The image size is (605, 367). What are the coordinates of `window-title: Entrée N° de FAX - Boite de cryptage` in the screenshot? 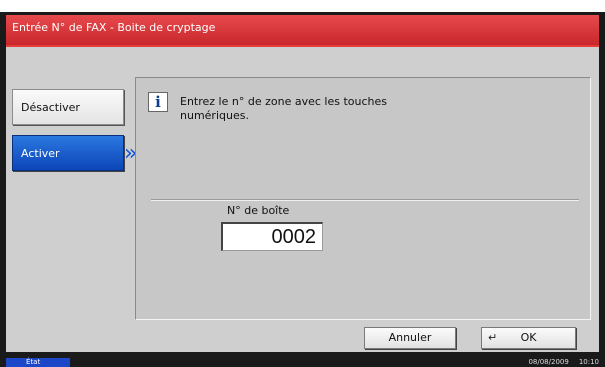 It's located at (302, 30).